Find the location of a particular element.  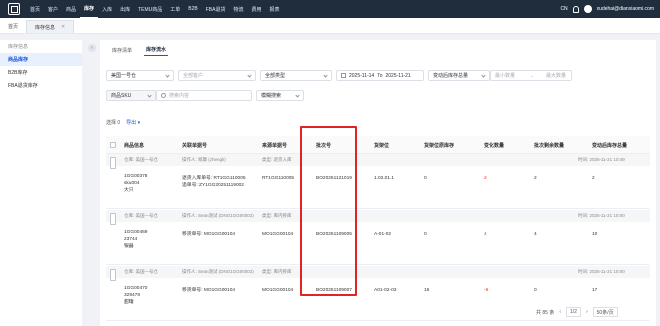

page-tab-inventory: 库存信息 ✕ is located at coordinates (50, 26).